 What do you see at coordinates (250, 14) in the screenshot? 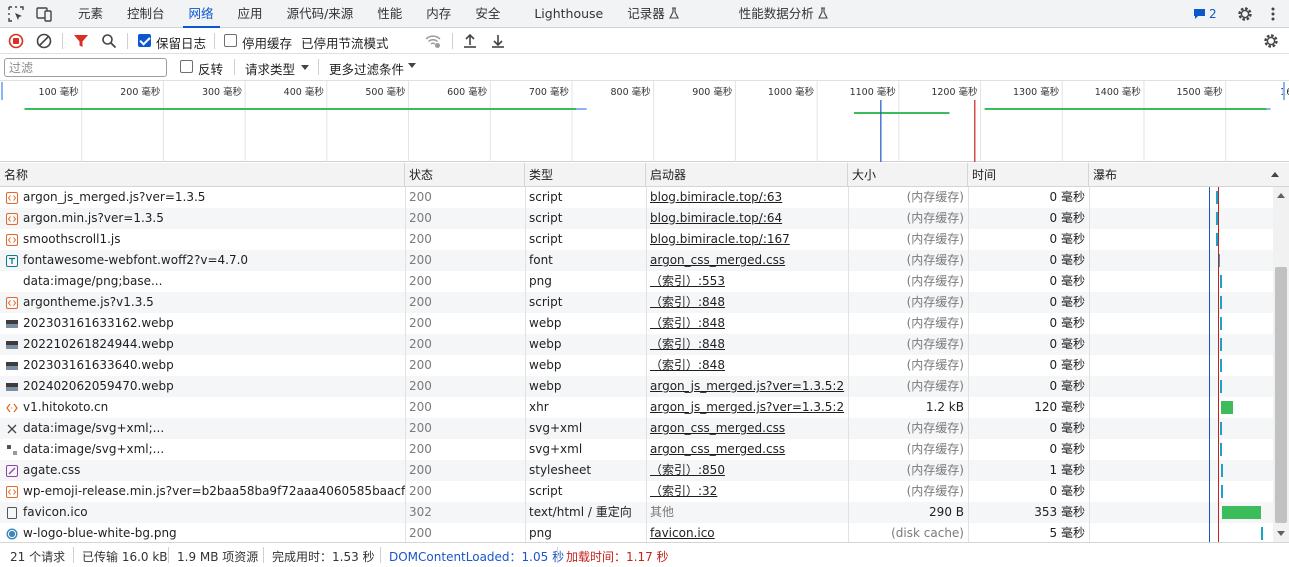
I see `tab-3: 应用` at bounding box center [250, 14].